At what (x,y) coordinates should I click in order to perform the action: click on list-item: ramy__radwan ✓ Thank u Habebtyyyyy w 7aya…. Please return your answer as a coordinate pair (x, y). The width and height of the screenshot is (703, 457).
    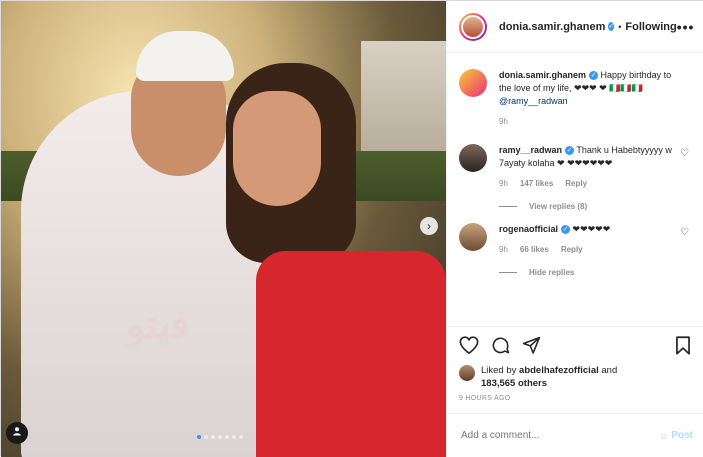
    Looking at the image, I should click on (575, 167).